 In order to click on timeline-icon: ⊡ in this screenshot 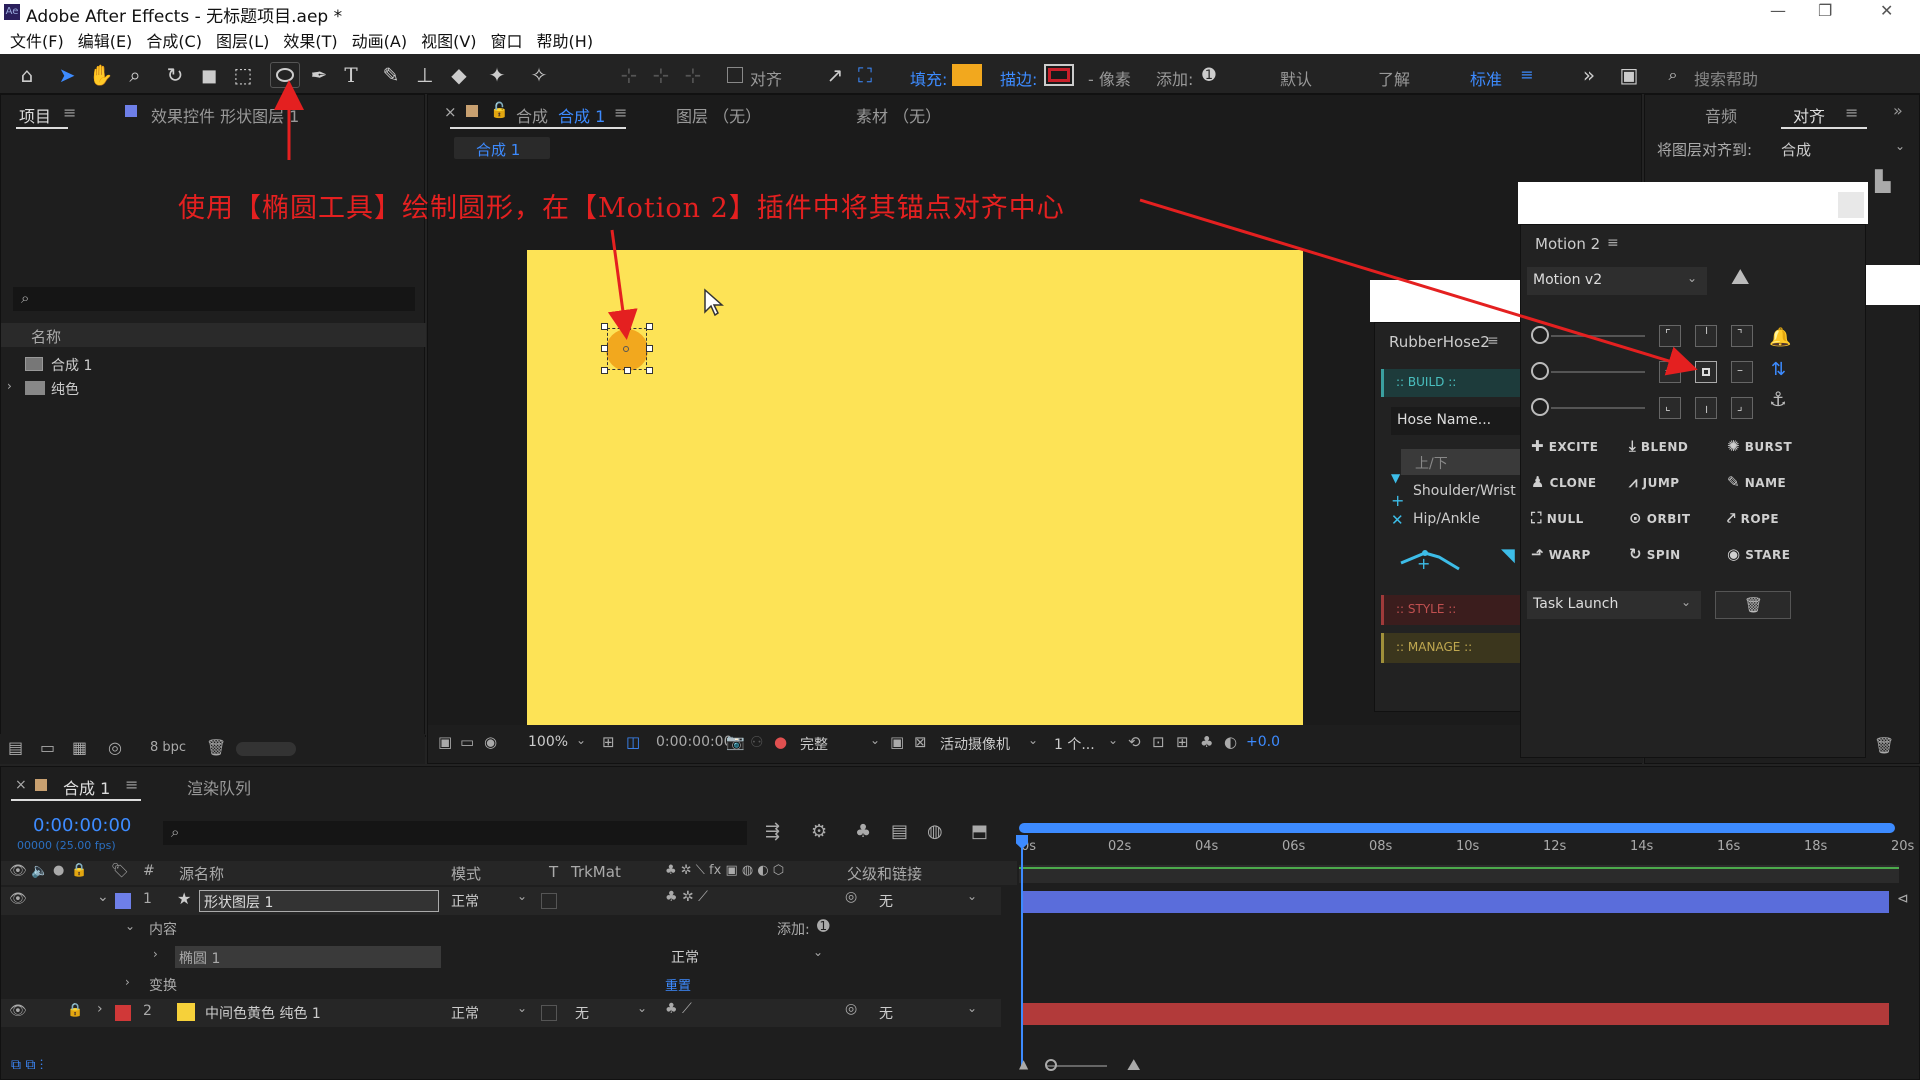, I will do `click(1158, 742)`.